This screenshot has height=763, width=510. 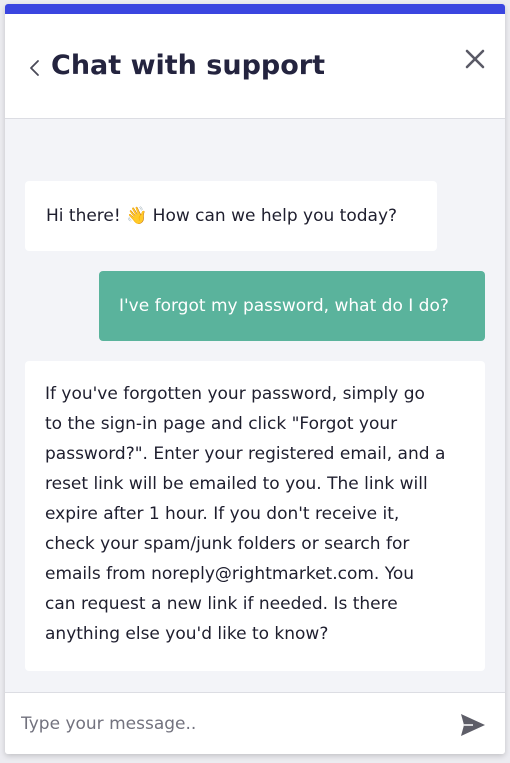 What do you see at coordinates (255, 9) in the screenshot?
I see `accent-bar` at bounding box center [255, 9].